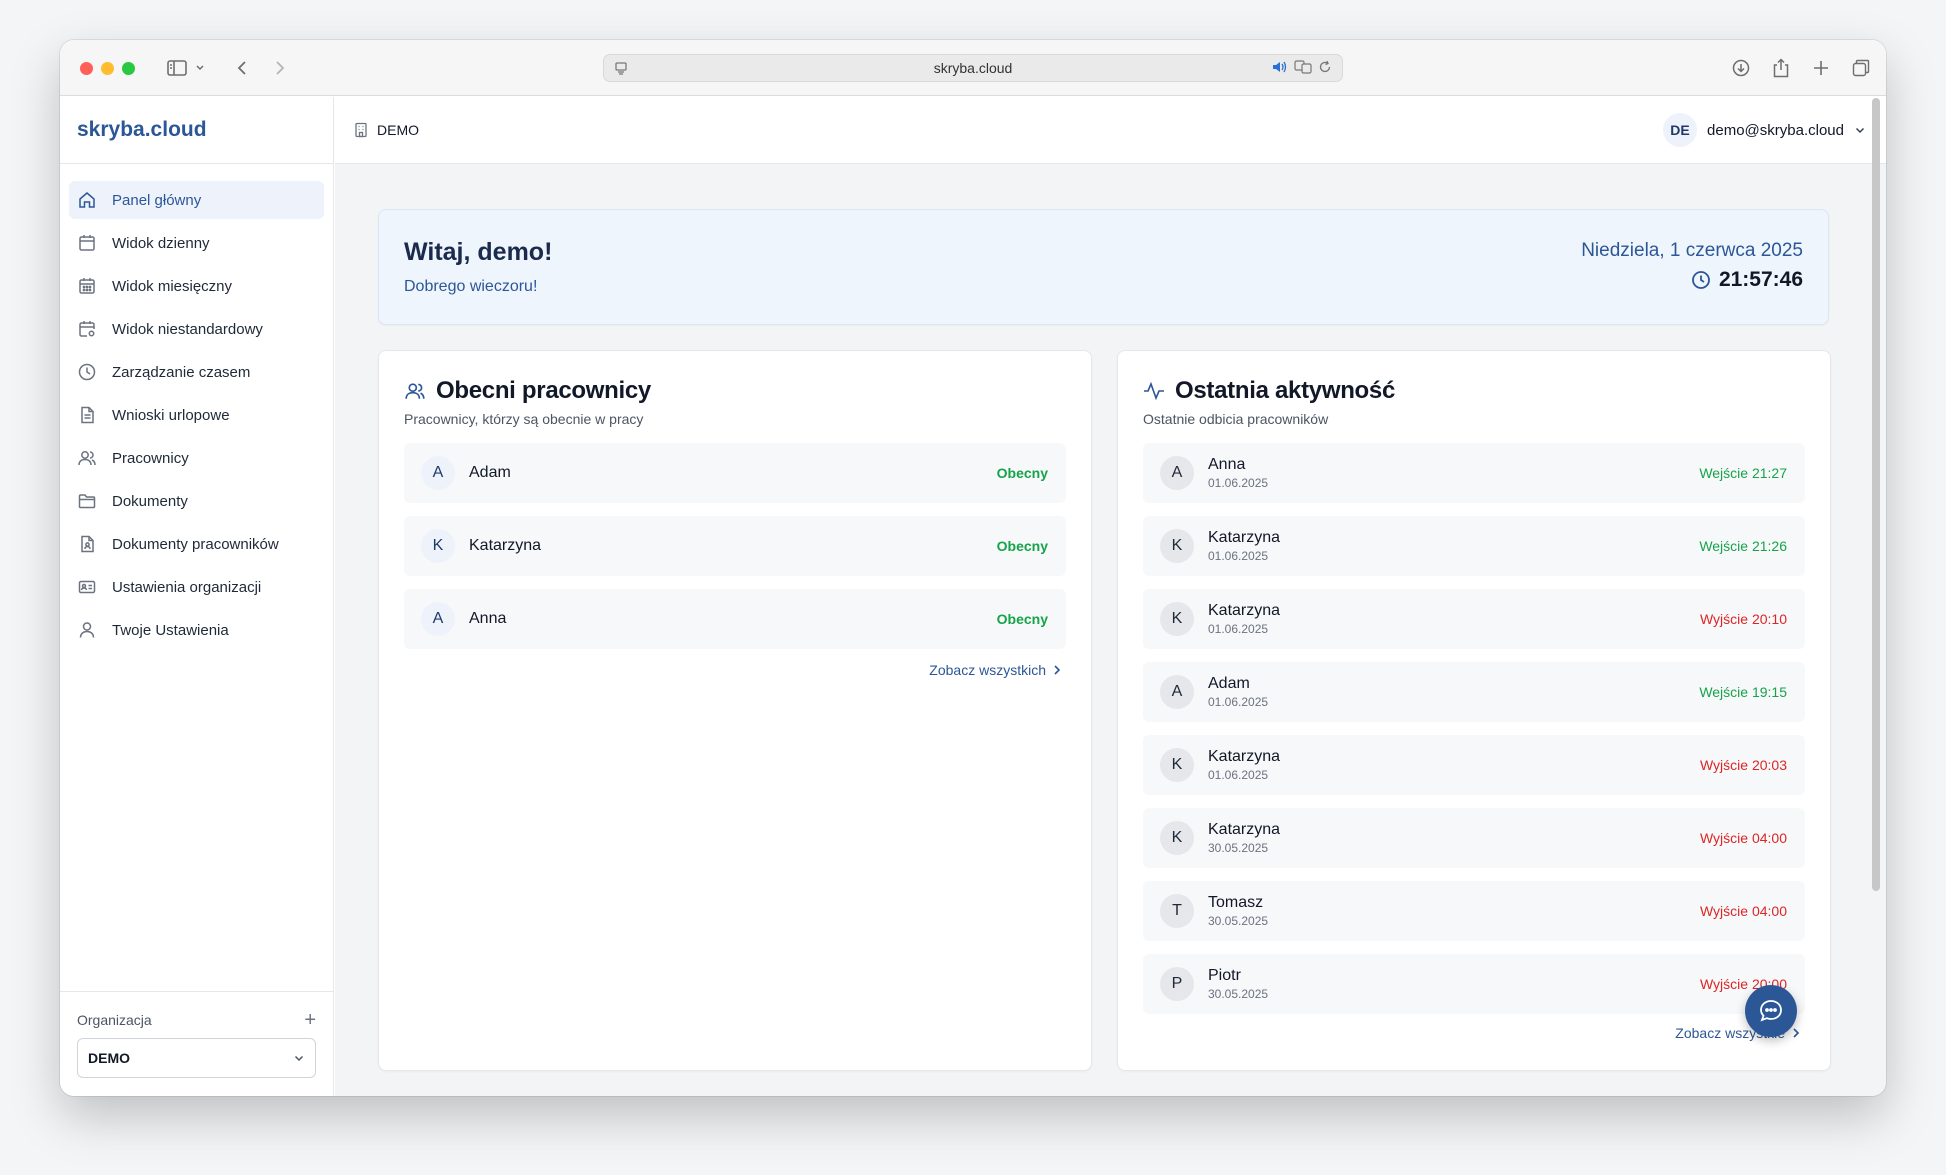  I want to click on user-menu: DE demo@skryba.cloud, so click(1764, 130).